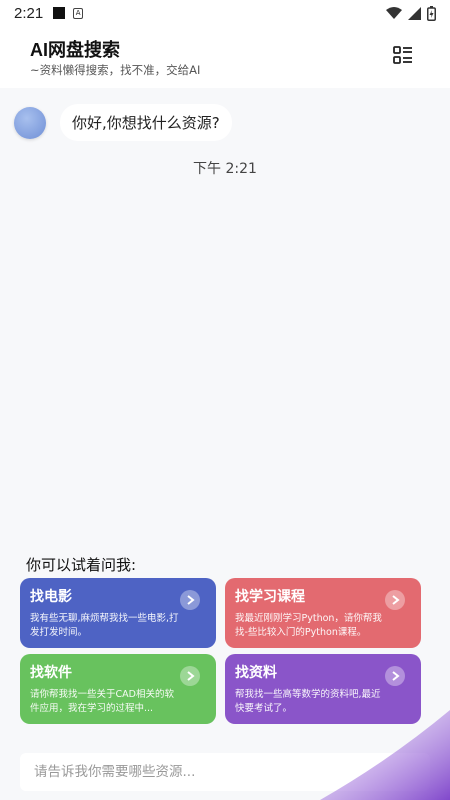 The image size is (450, 800). I want to click on search-input, so click(225, 772).